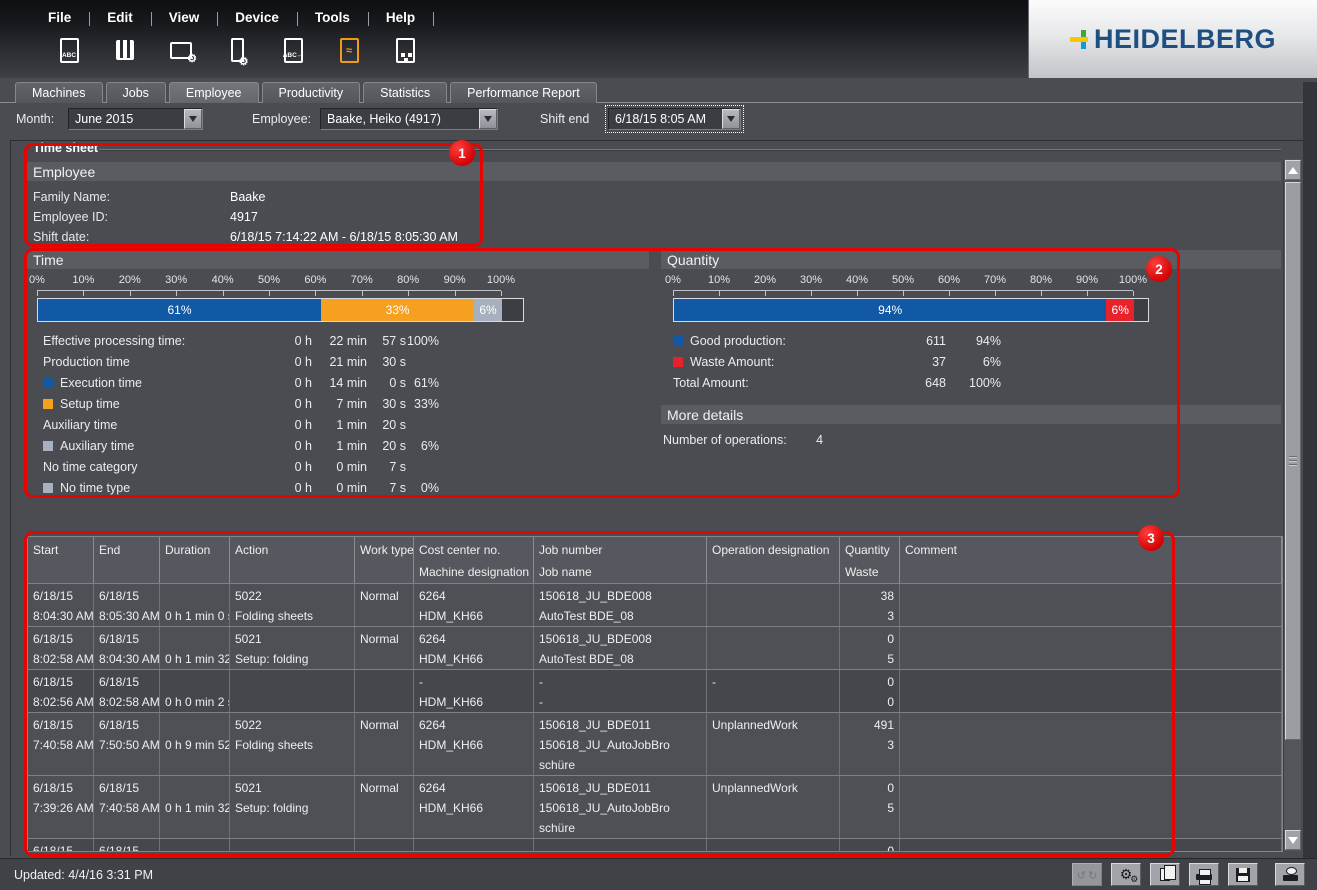 Image resolution: width=1317 pixels, height=890 pixels. What do you see at coordinates (1087, 874) in the screenshot?
I see `refresh-button` at bounding box center [1087, 874].